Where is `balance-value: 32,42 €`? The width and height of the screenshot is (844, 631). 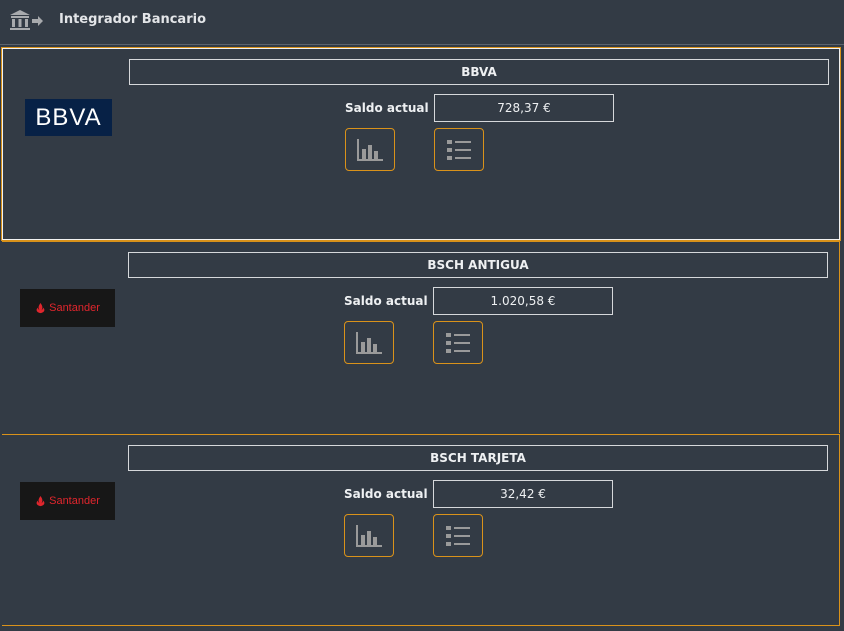 balance-value: 32,42 € is located at coordinates (523, 494).